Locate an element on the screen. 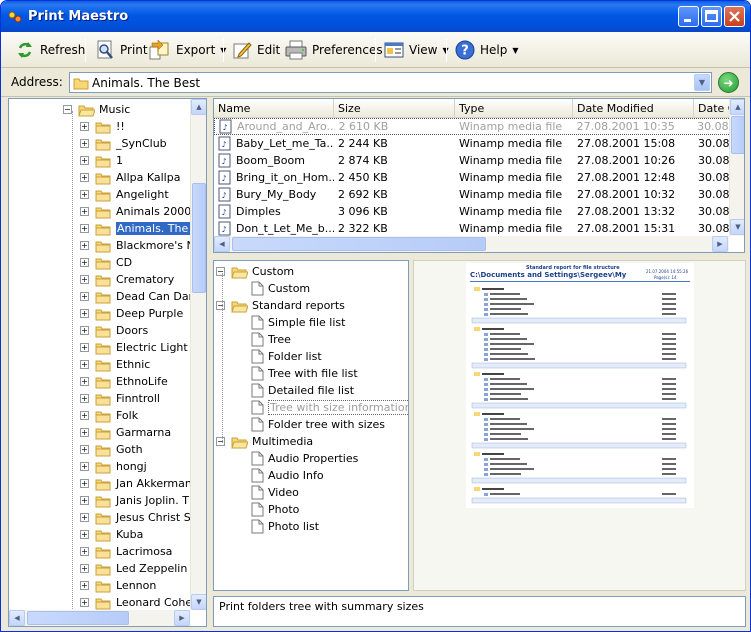 The width and height of the screenshot is (751, 632). report-item: Folder tree with sizes is located at coordinates (318, 424).